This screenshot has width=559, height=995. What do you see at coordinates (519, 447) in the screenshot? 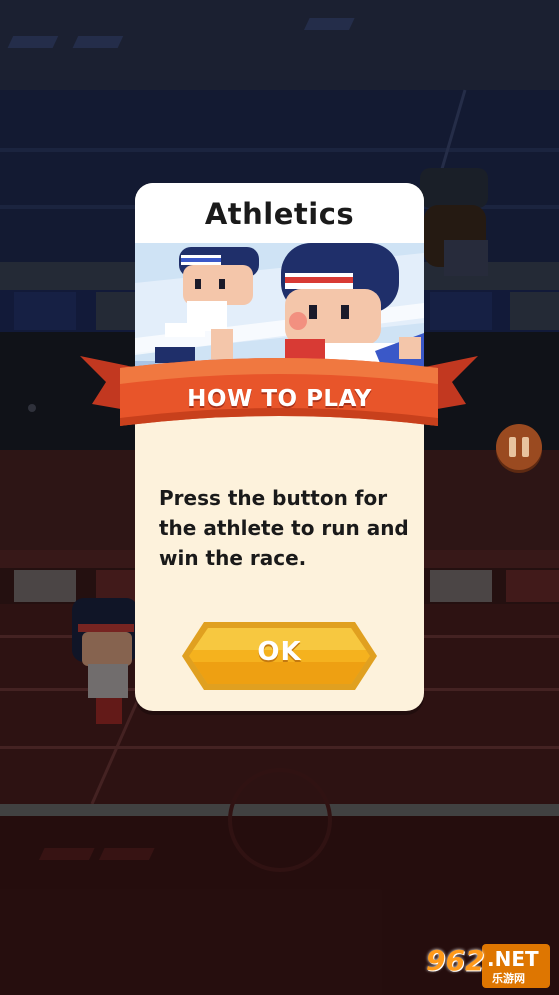
I see `pause-button` at bounding box center [519, 447].